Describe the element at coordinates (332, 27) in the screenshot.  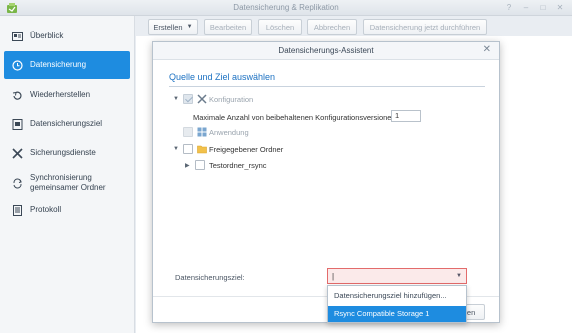
I see `cancel-button: Abbrechen` at that location.